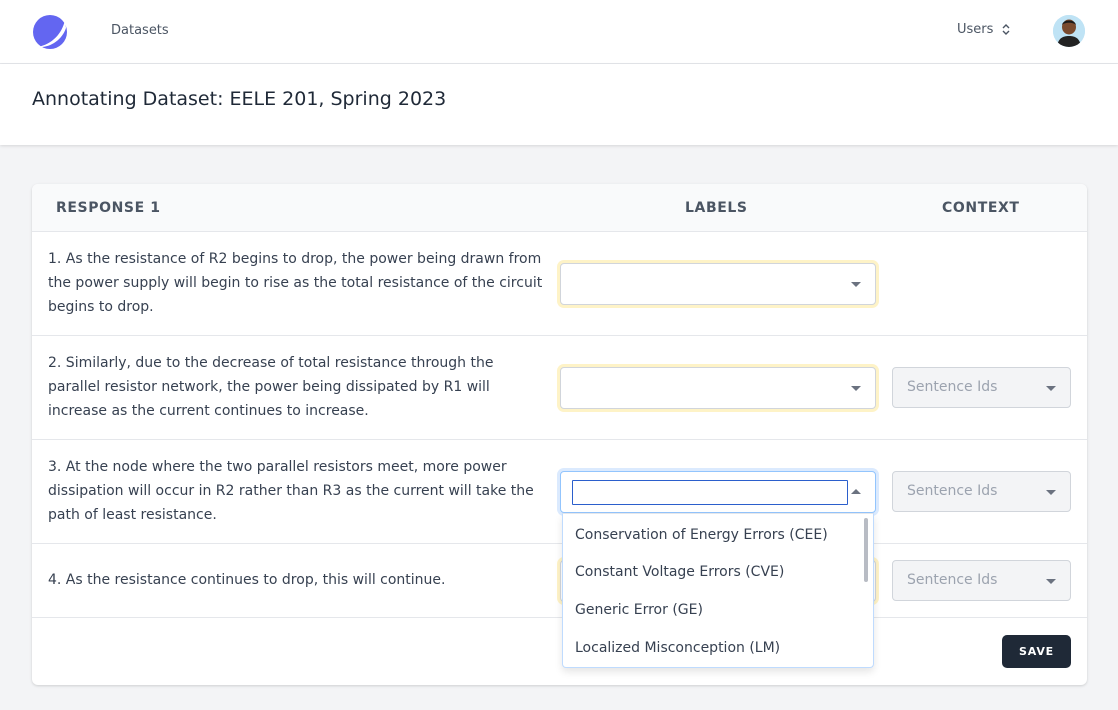 This screenshot has width=1118, height=710. I want to click on logo-icon, so click(50, 32).